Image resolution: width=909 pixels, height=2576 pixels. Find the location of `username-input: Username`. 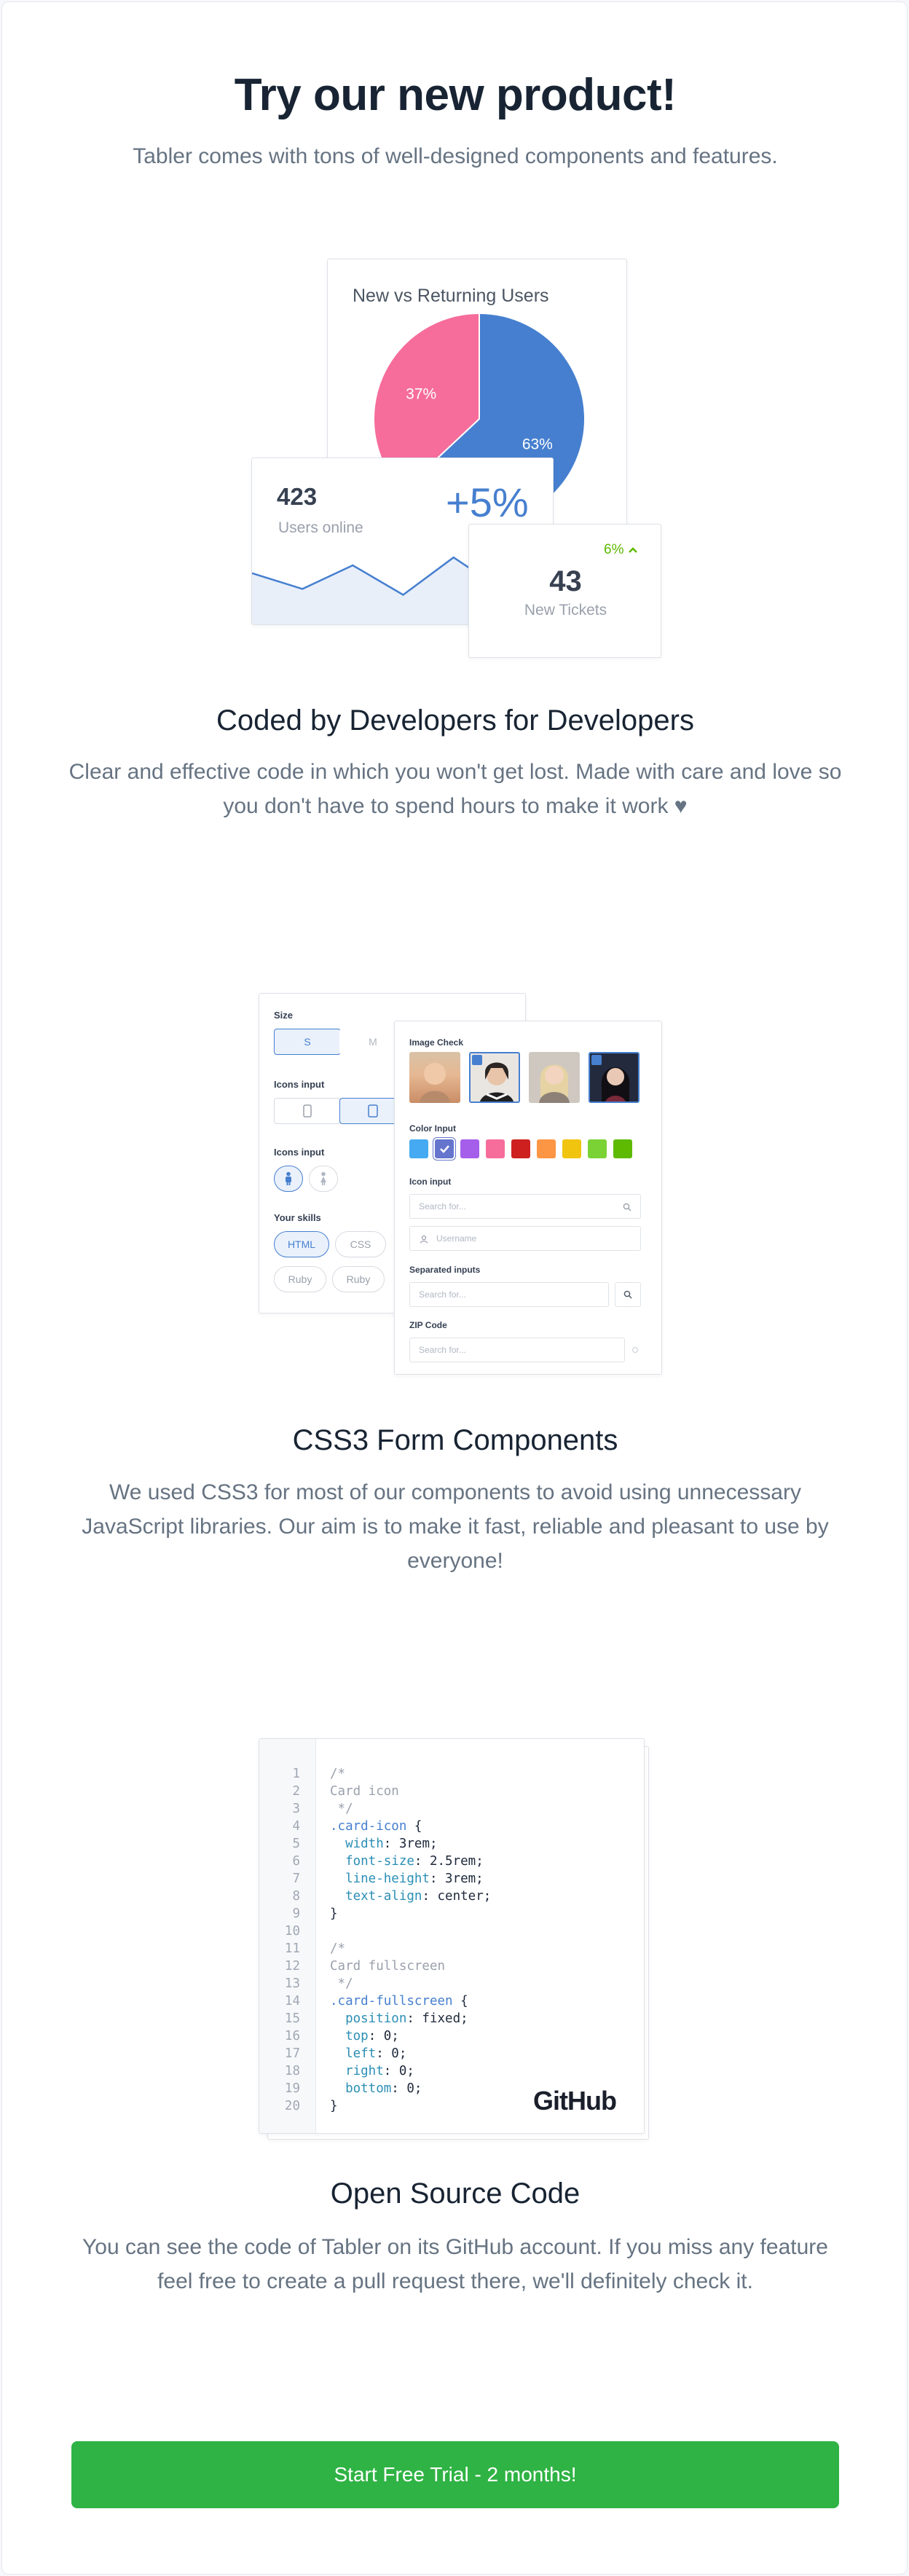

username-input: Username is located at coordinates (525, 1238).